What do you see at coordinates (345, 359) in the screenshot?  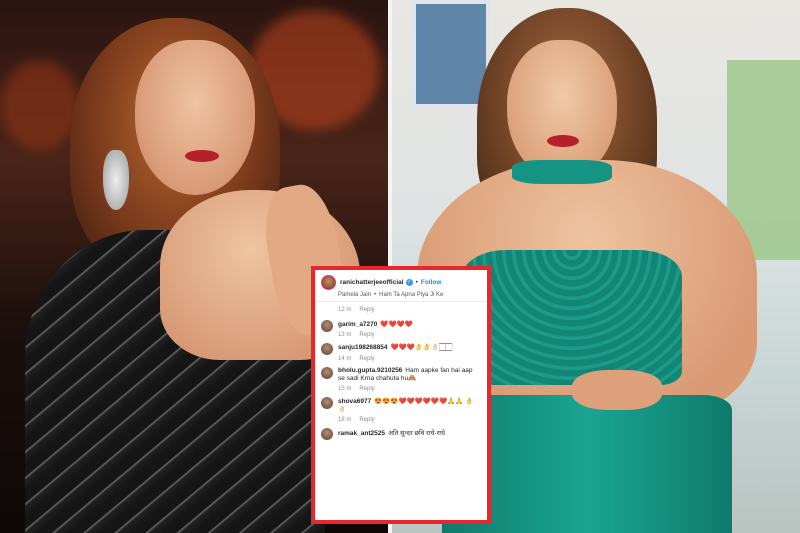 I see `comment-time: 14 m` at bounding box center [345, 359].